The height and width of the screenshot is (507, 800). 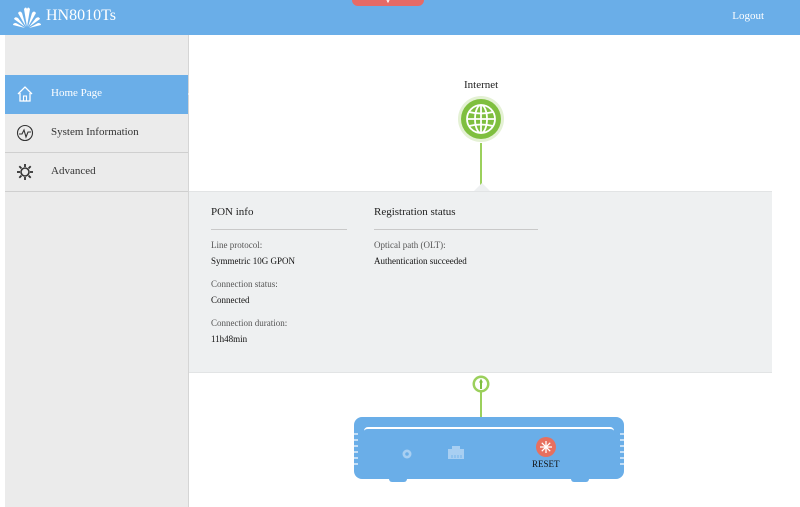 I want to click on right-gutter, so click(x=786, y=271).